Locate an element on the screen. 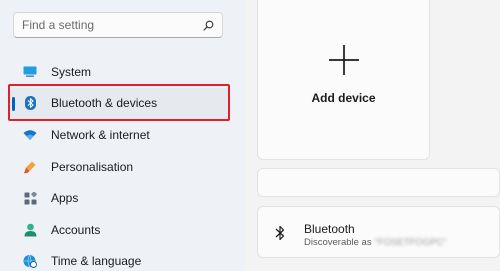 This screenshot has height=271, width=500. apps-icon is located at coordinates (30, 198).